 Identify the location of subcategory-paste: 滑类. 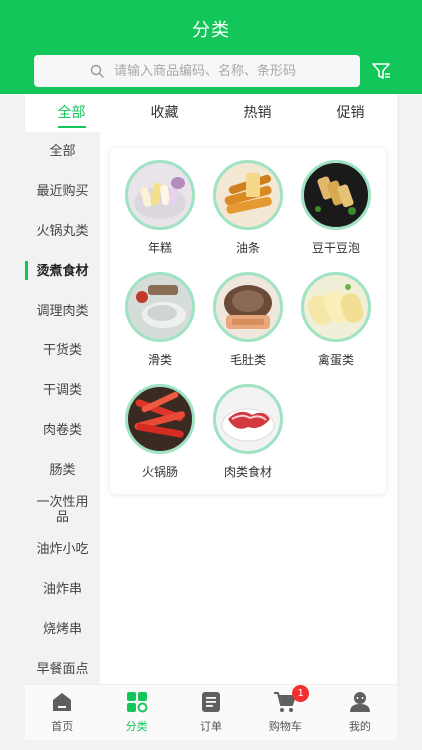
(160, 320).